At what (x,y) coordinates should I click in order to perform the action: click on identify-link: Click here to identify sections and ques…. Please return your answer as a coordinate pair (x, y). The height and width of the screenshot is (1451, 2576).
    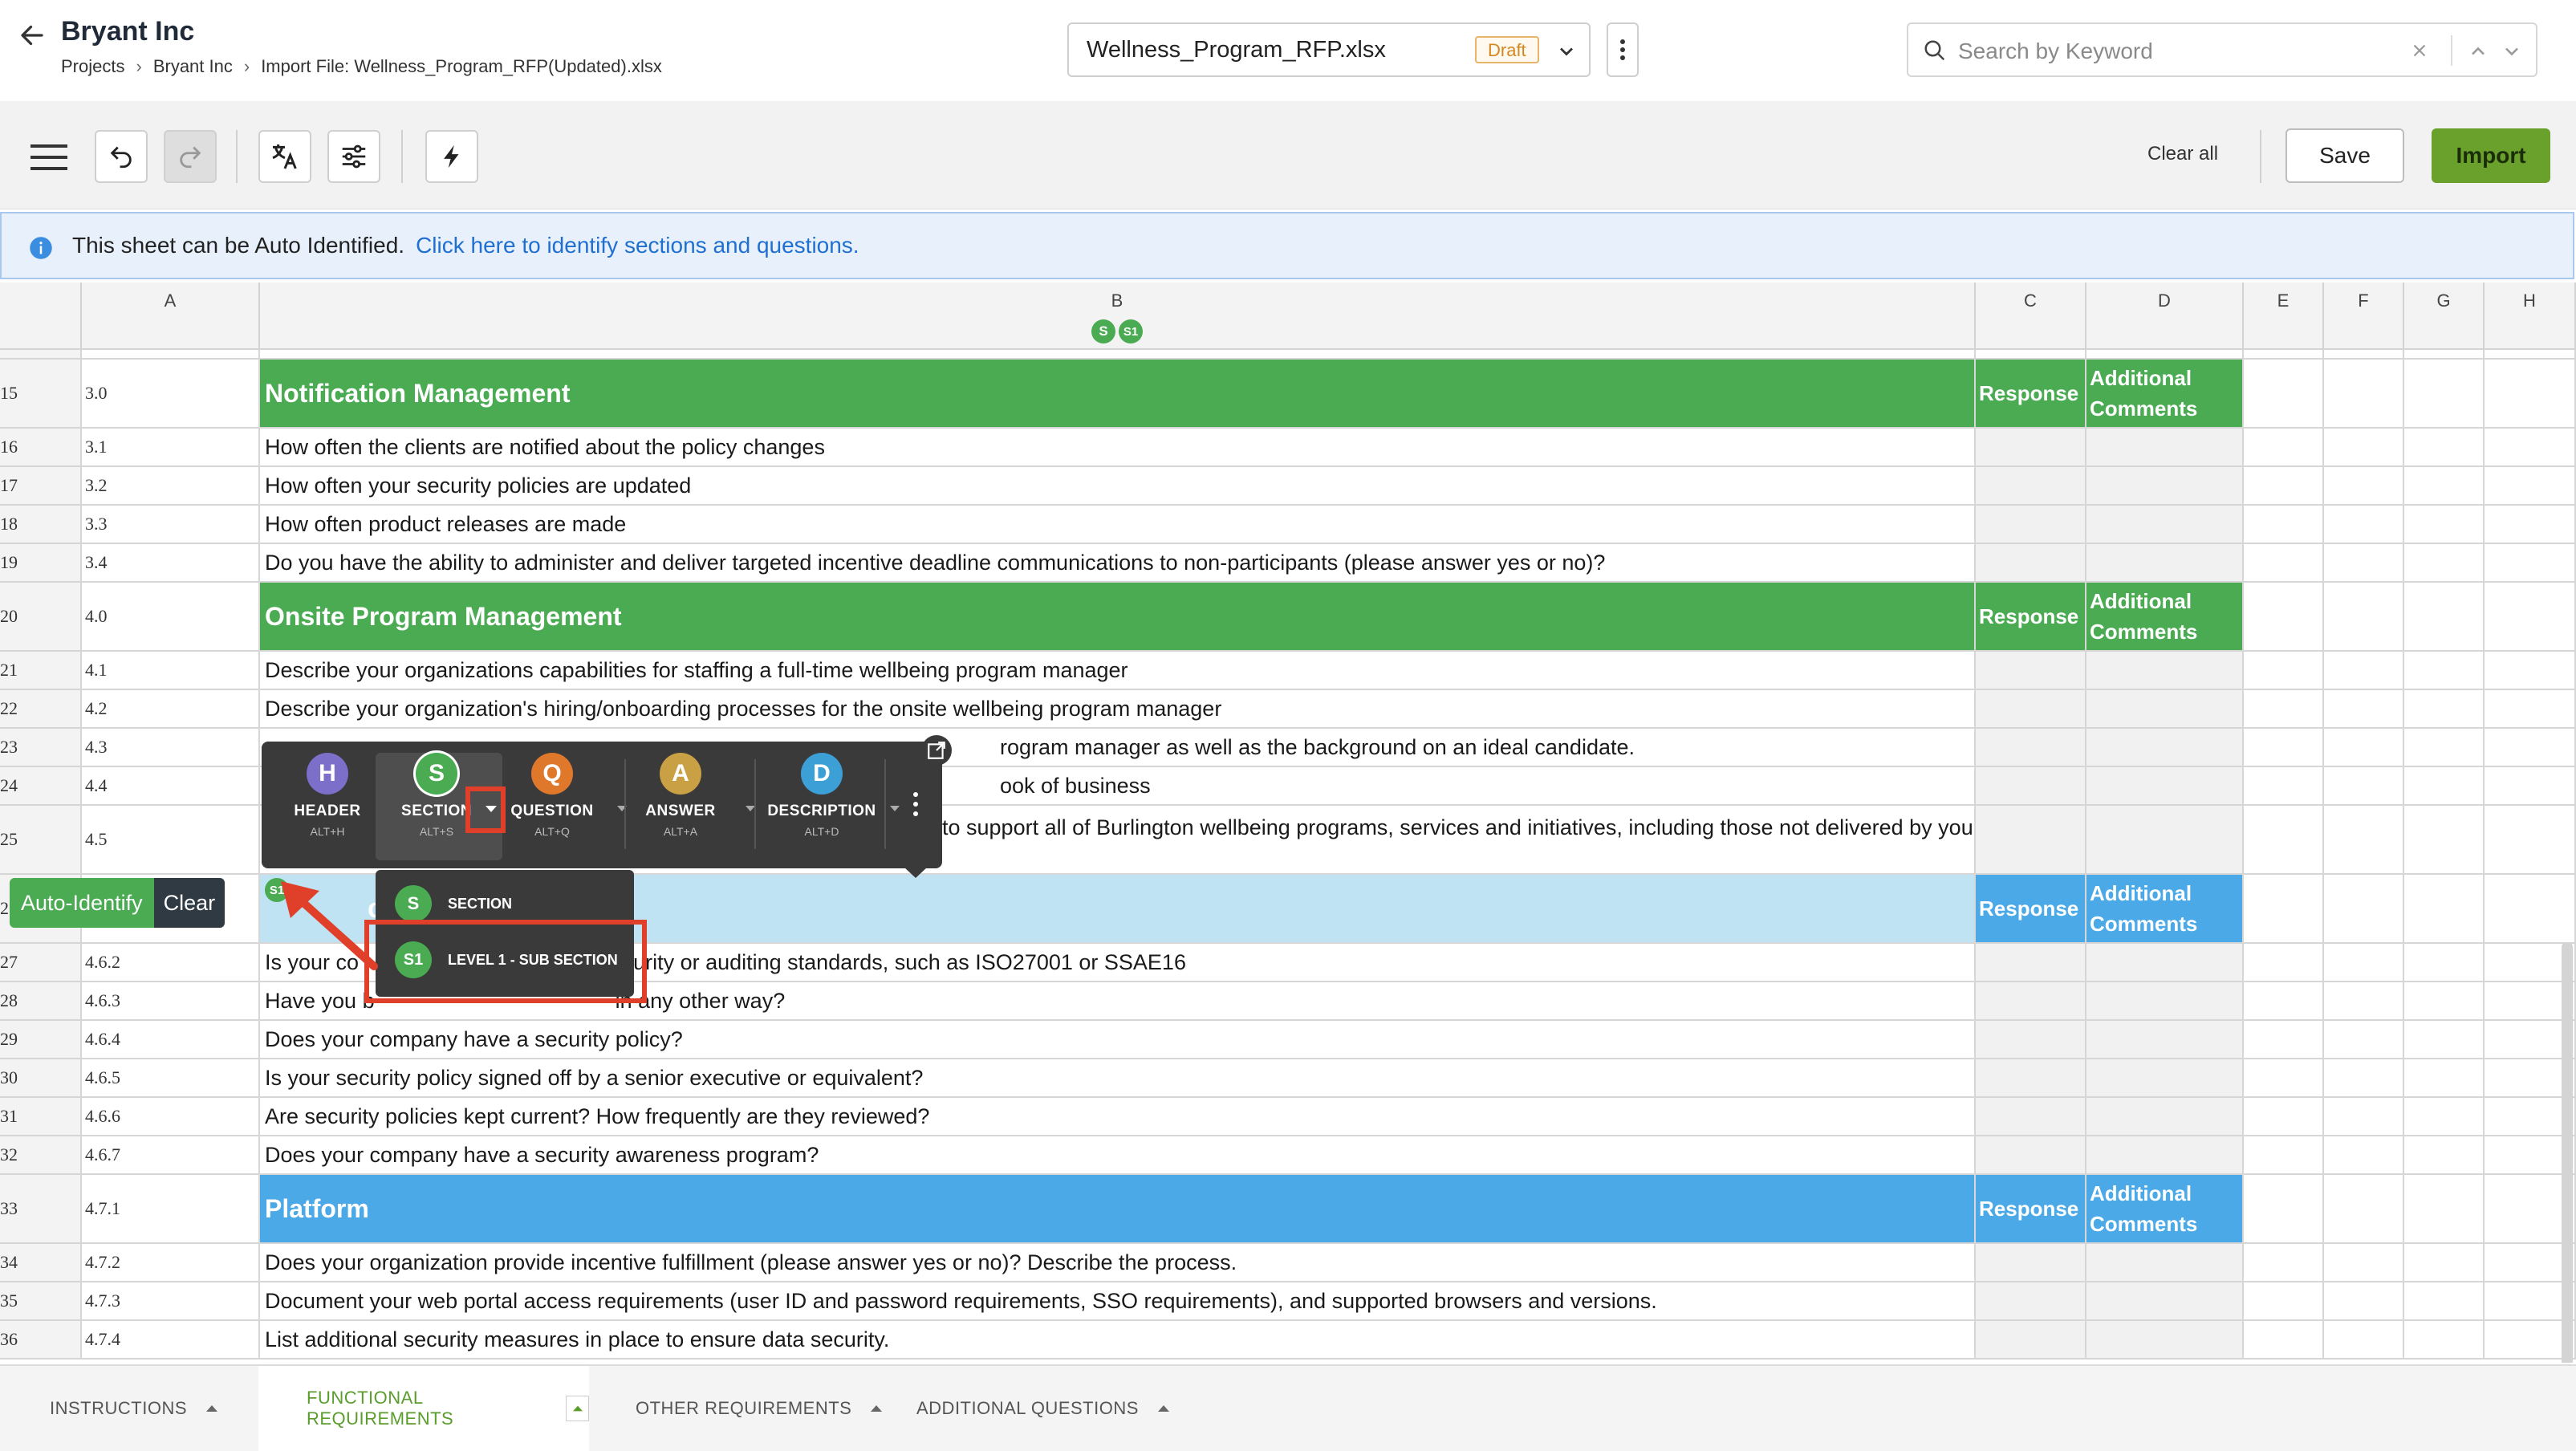
    Looking at the image, I should click on (637, 245).